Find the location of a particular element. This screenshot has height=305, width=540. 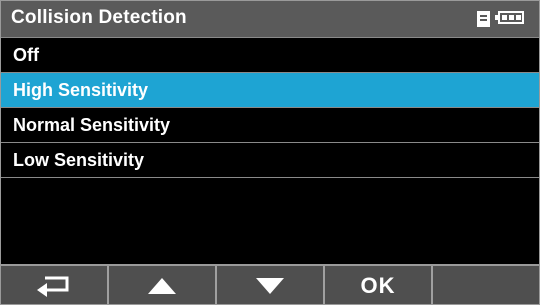

up-button is located at coordinates (163, 285).